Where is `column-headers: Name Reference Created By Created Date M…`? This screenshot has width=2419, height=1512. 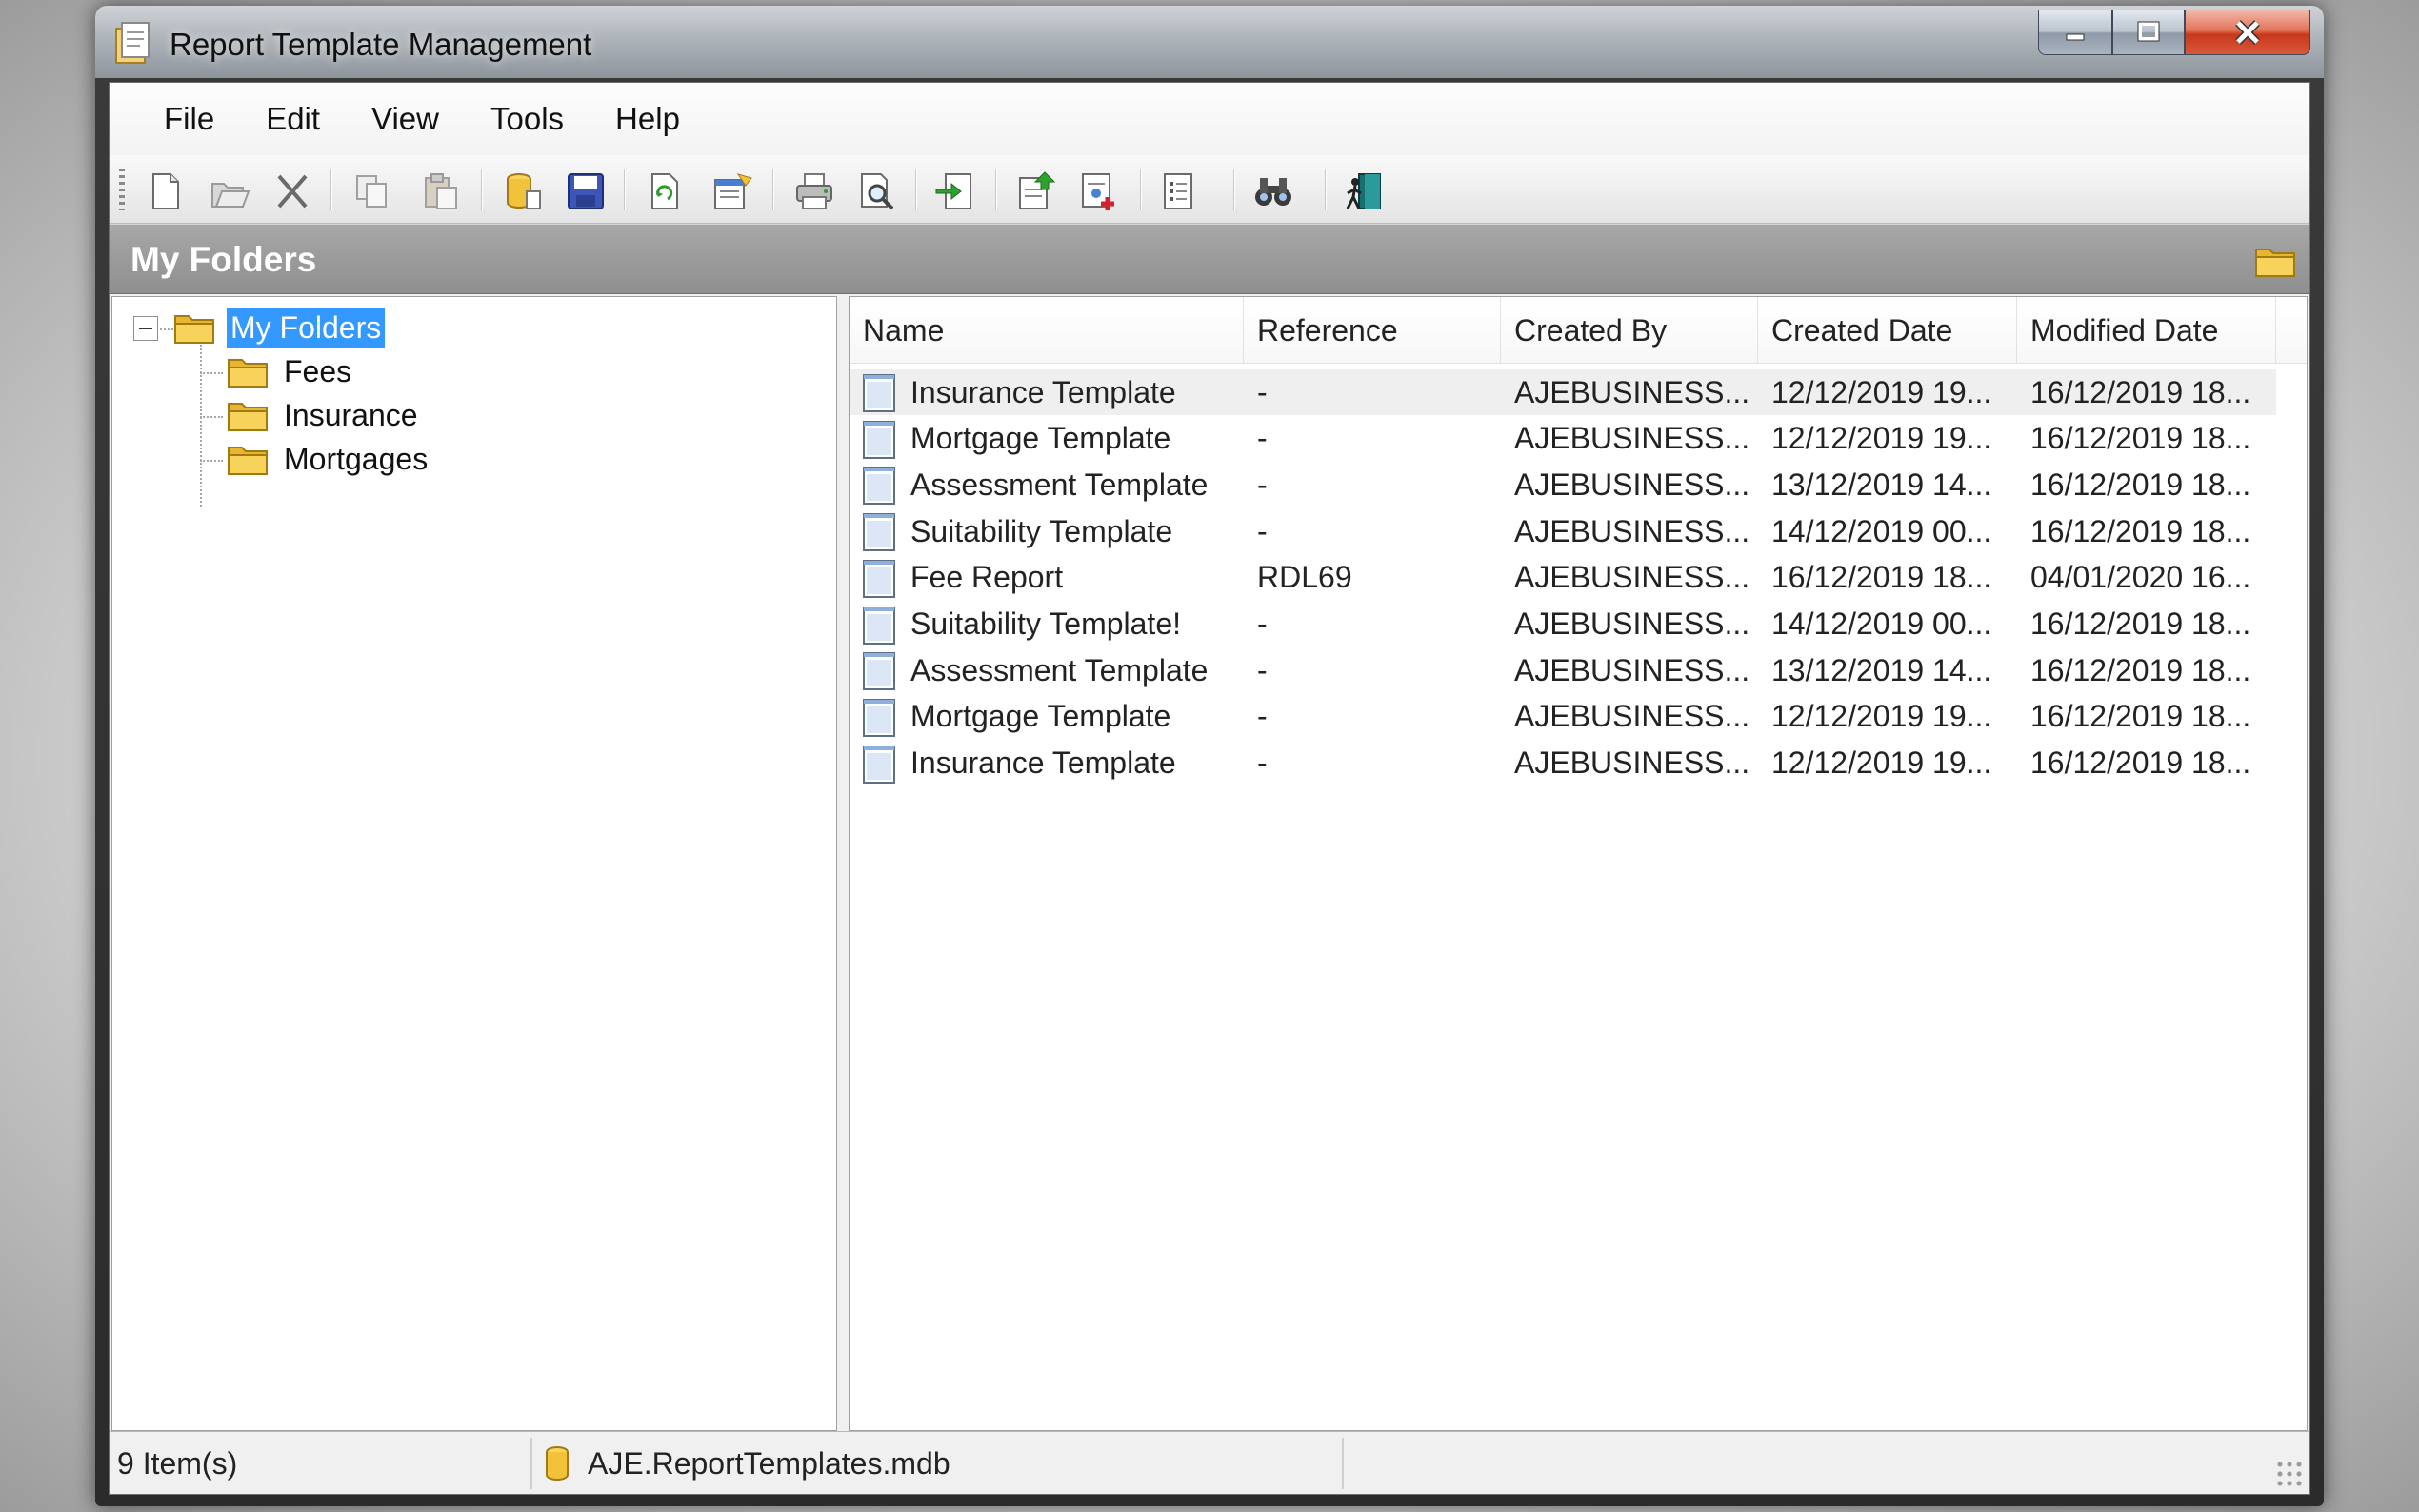 column-headers: Name Reference Created By Created Date M… is located at coordinates (1578, 330).